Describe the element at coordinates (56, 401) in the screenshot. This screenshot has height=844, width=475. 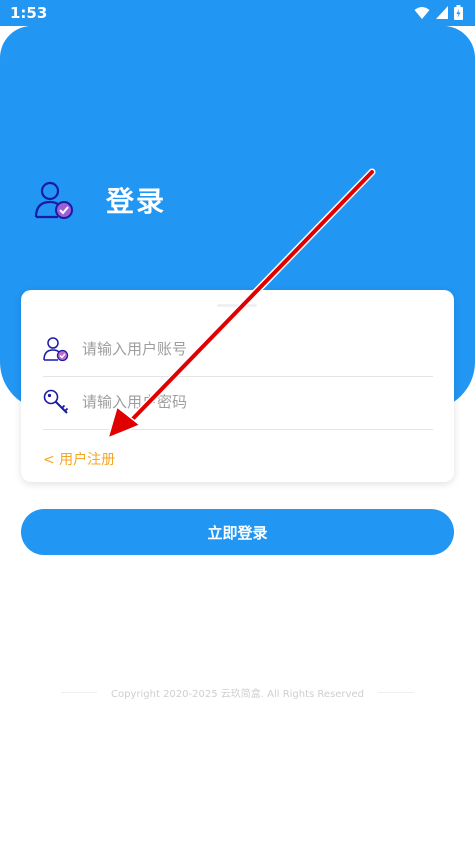
I see `key-icon` at that location.